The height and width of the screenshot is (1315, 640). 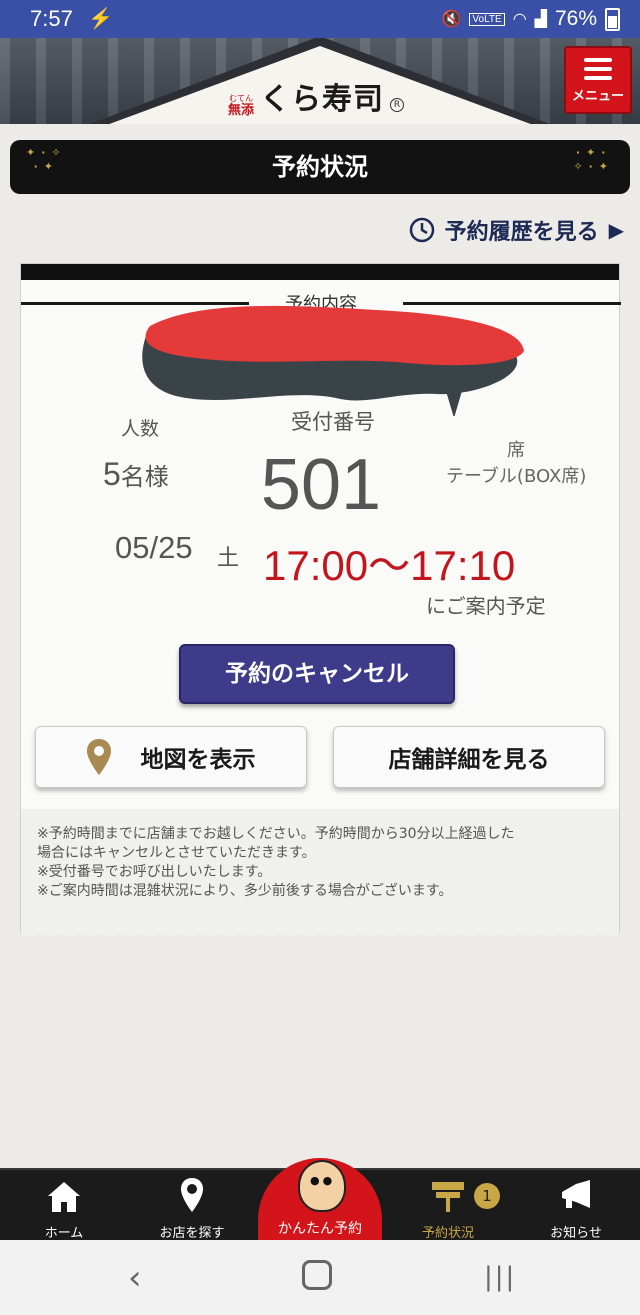 I want to click on number-label: 受付番号, so click(x=333, y=422).